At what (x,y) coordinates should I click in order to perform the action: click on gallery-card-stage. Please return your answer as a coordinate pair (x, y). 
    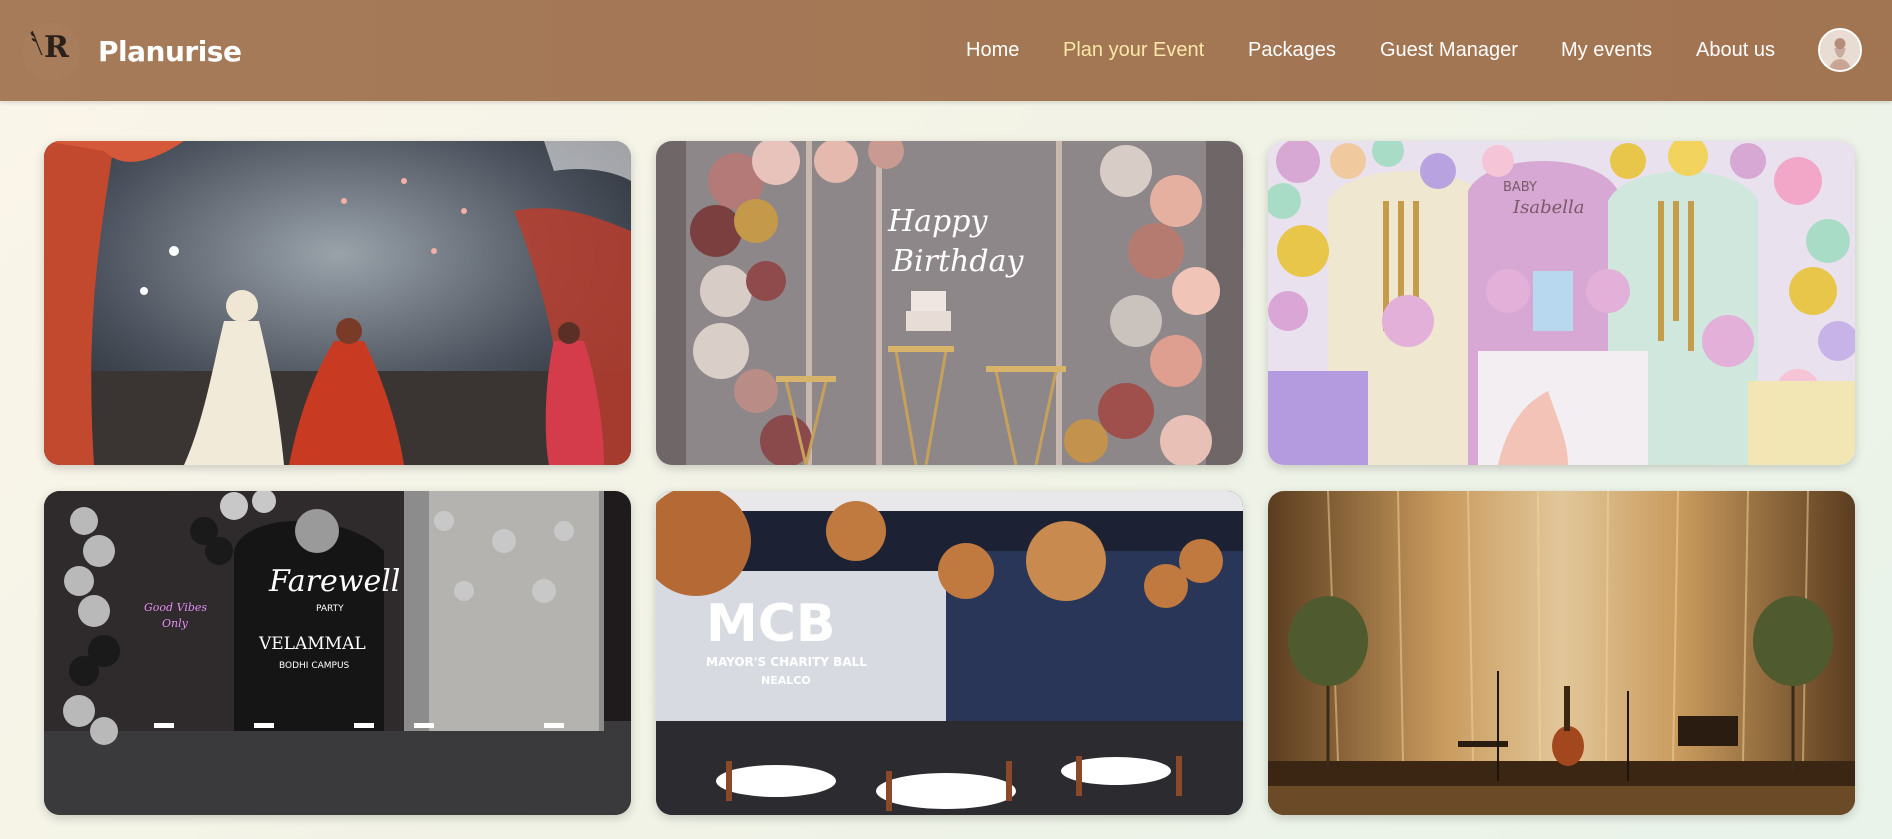
    Looking at the image, I should click on (1561, 653).